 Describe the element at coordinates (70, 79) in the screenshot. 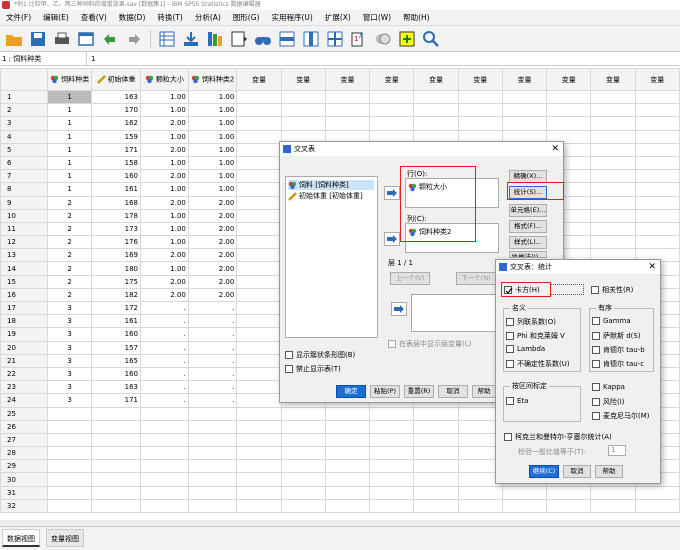

I see `column-header-feed-type: 饲料种类` at that location.